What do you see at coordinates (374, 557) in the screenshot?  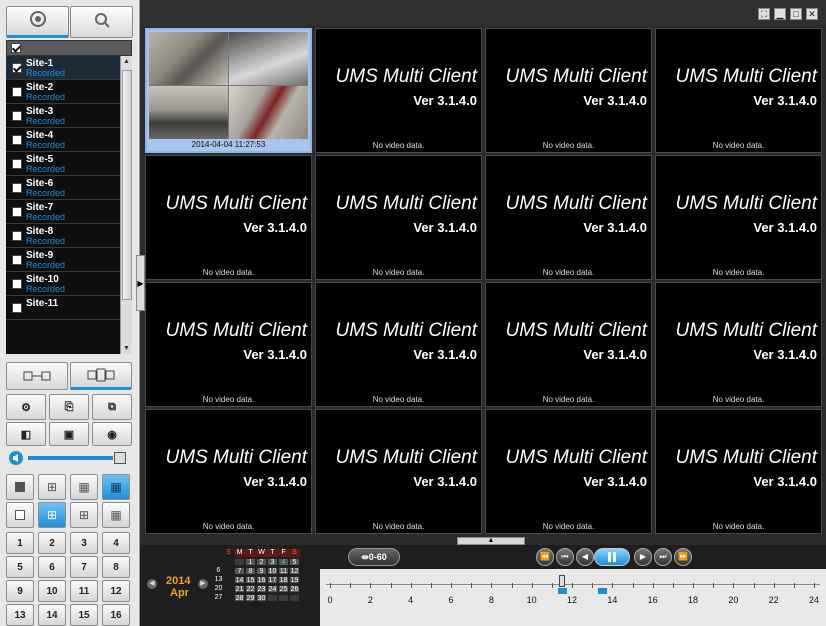 I see `time-range-button: ⇹0-60` at bounding box center [374, 557].